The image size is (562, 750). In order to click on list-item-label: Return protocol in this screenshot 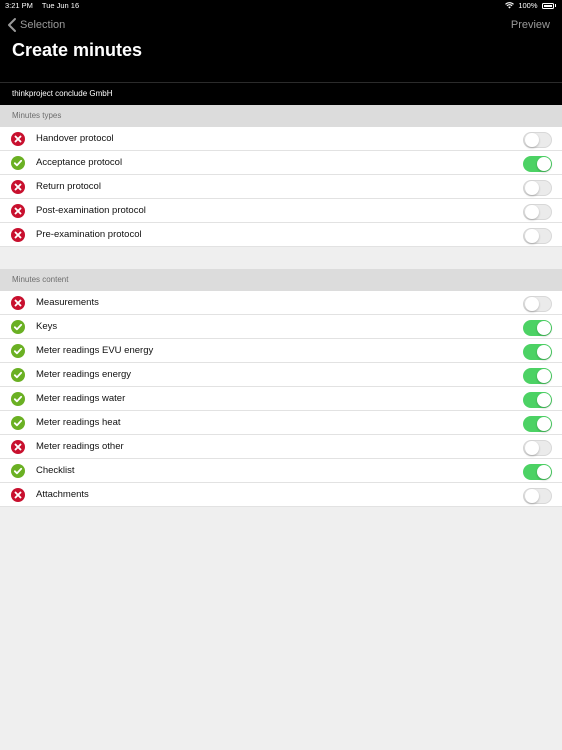, I will do `click(68, 186)`.